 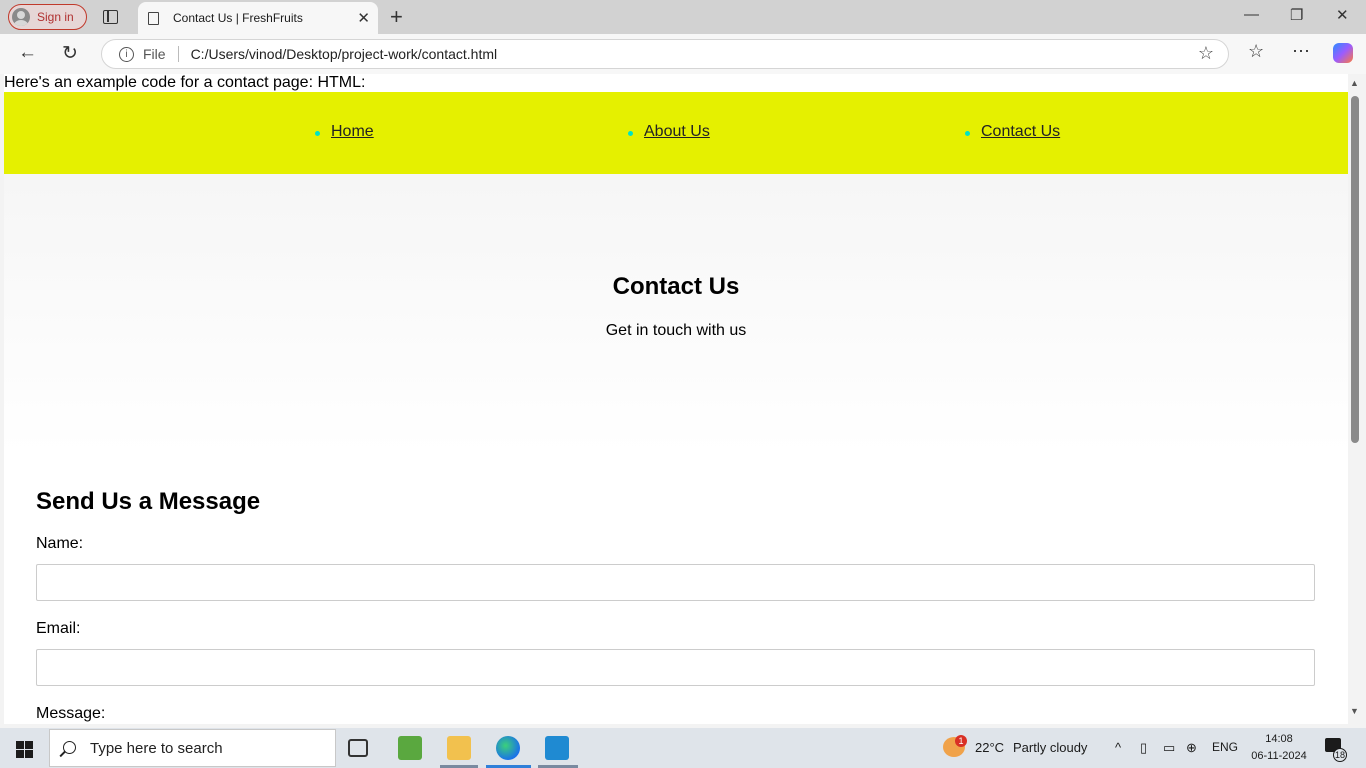 I want to click on taskbar-search-placeholder: Type here to search, so click(x=156, y=748).